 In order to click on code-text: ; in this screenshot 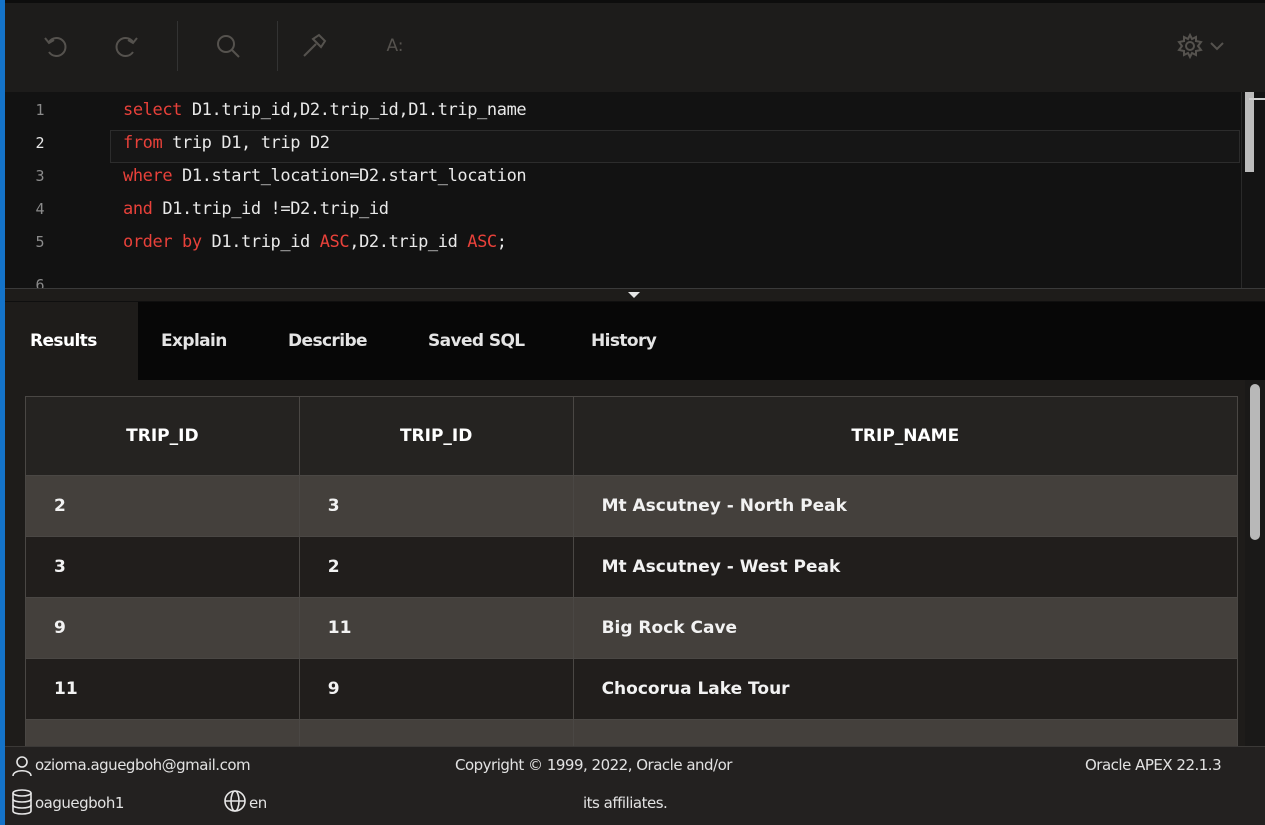, I will do `click(501, 242)`.